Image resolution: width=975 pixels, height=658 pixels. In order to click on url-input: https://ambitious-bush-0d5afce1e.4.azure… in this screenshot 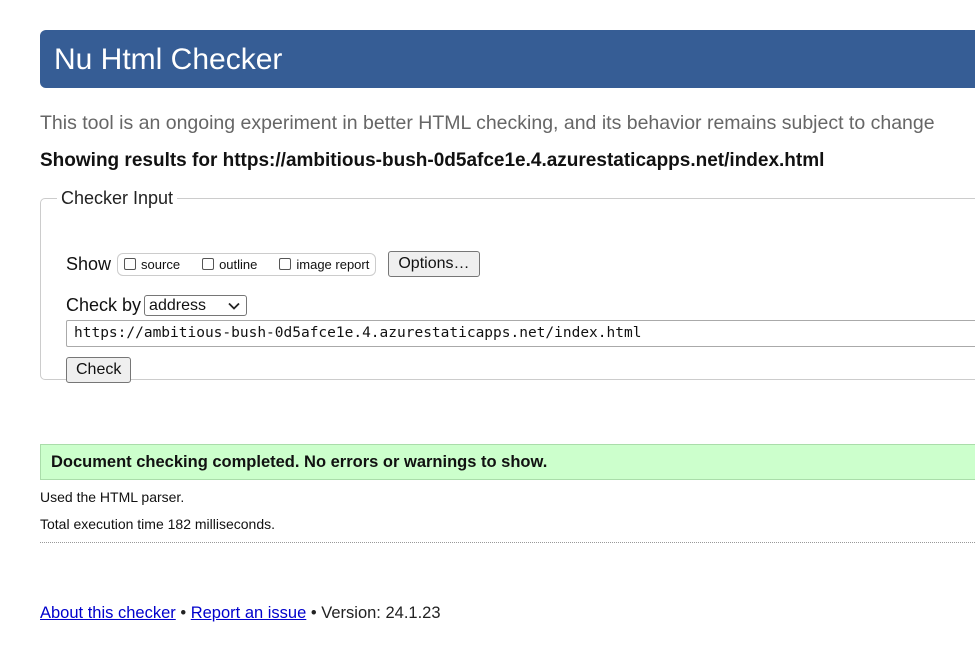, I will do `click(520, 333)`.